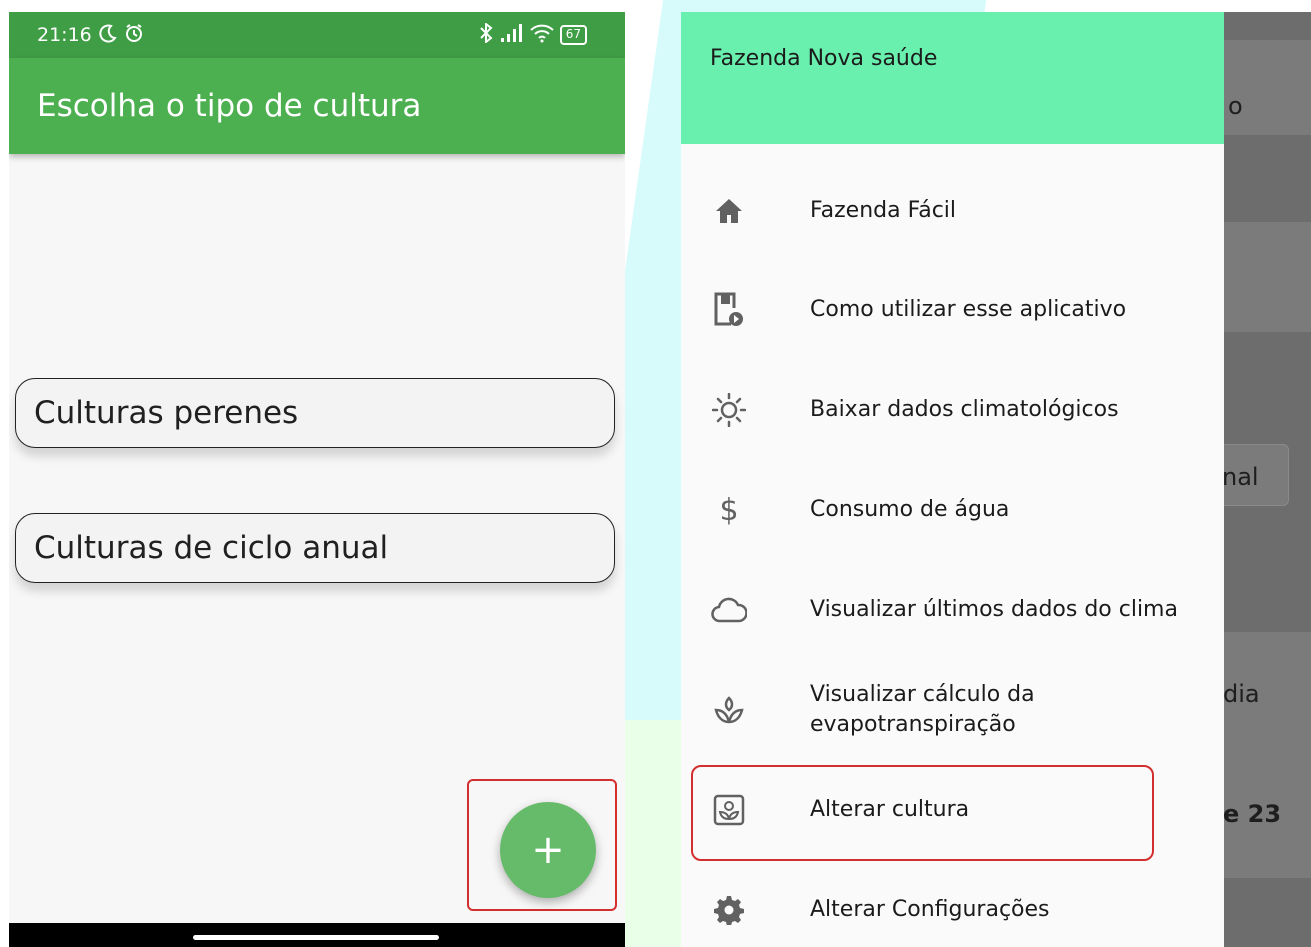 The image size is (1311, 947). I want to click on menu-item-ultimos-dados-clima: Visualizar últimos dados do clima, so click(952, 610).